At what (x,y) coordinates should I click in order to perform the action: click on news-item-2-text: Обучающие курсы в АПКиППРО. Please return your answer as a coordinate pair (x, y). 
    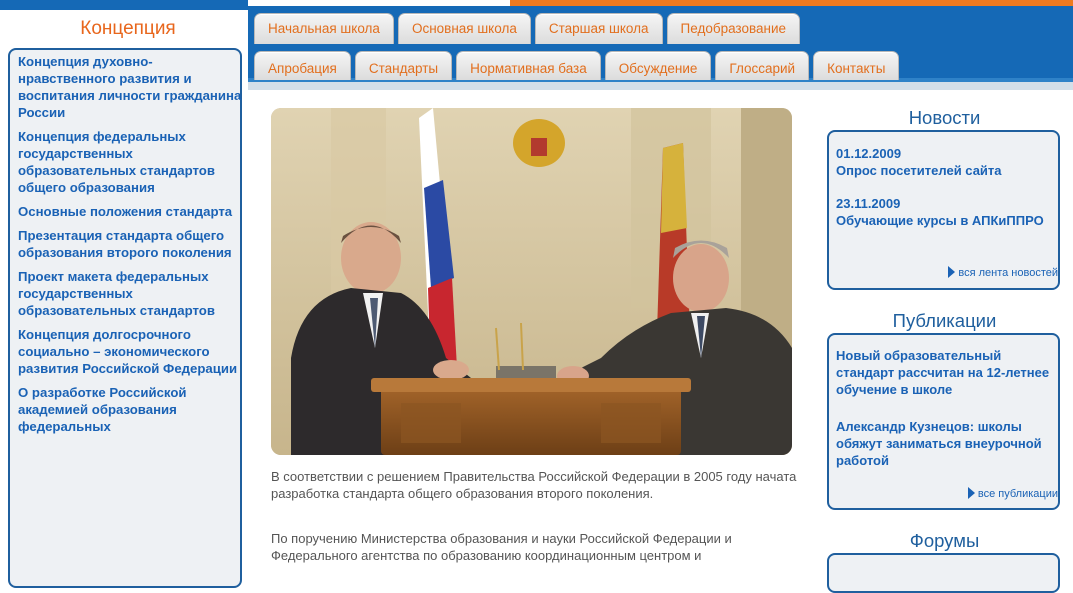
    Looking at the image, I should click on (947, 220).